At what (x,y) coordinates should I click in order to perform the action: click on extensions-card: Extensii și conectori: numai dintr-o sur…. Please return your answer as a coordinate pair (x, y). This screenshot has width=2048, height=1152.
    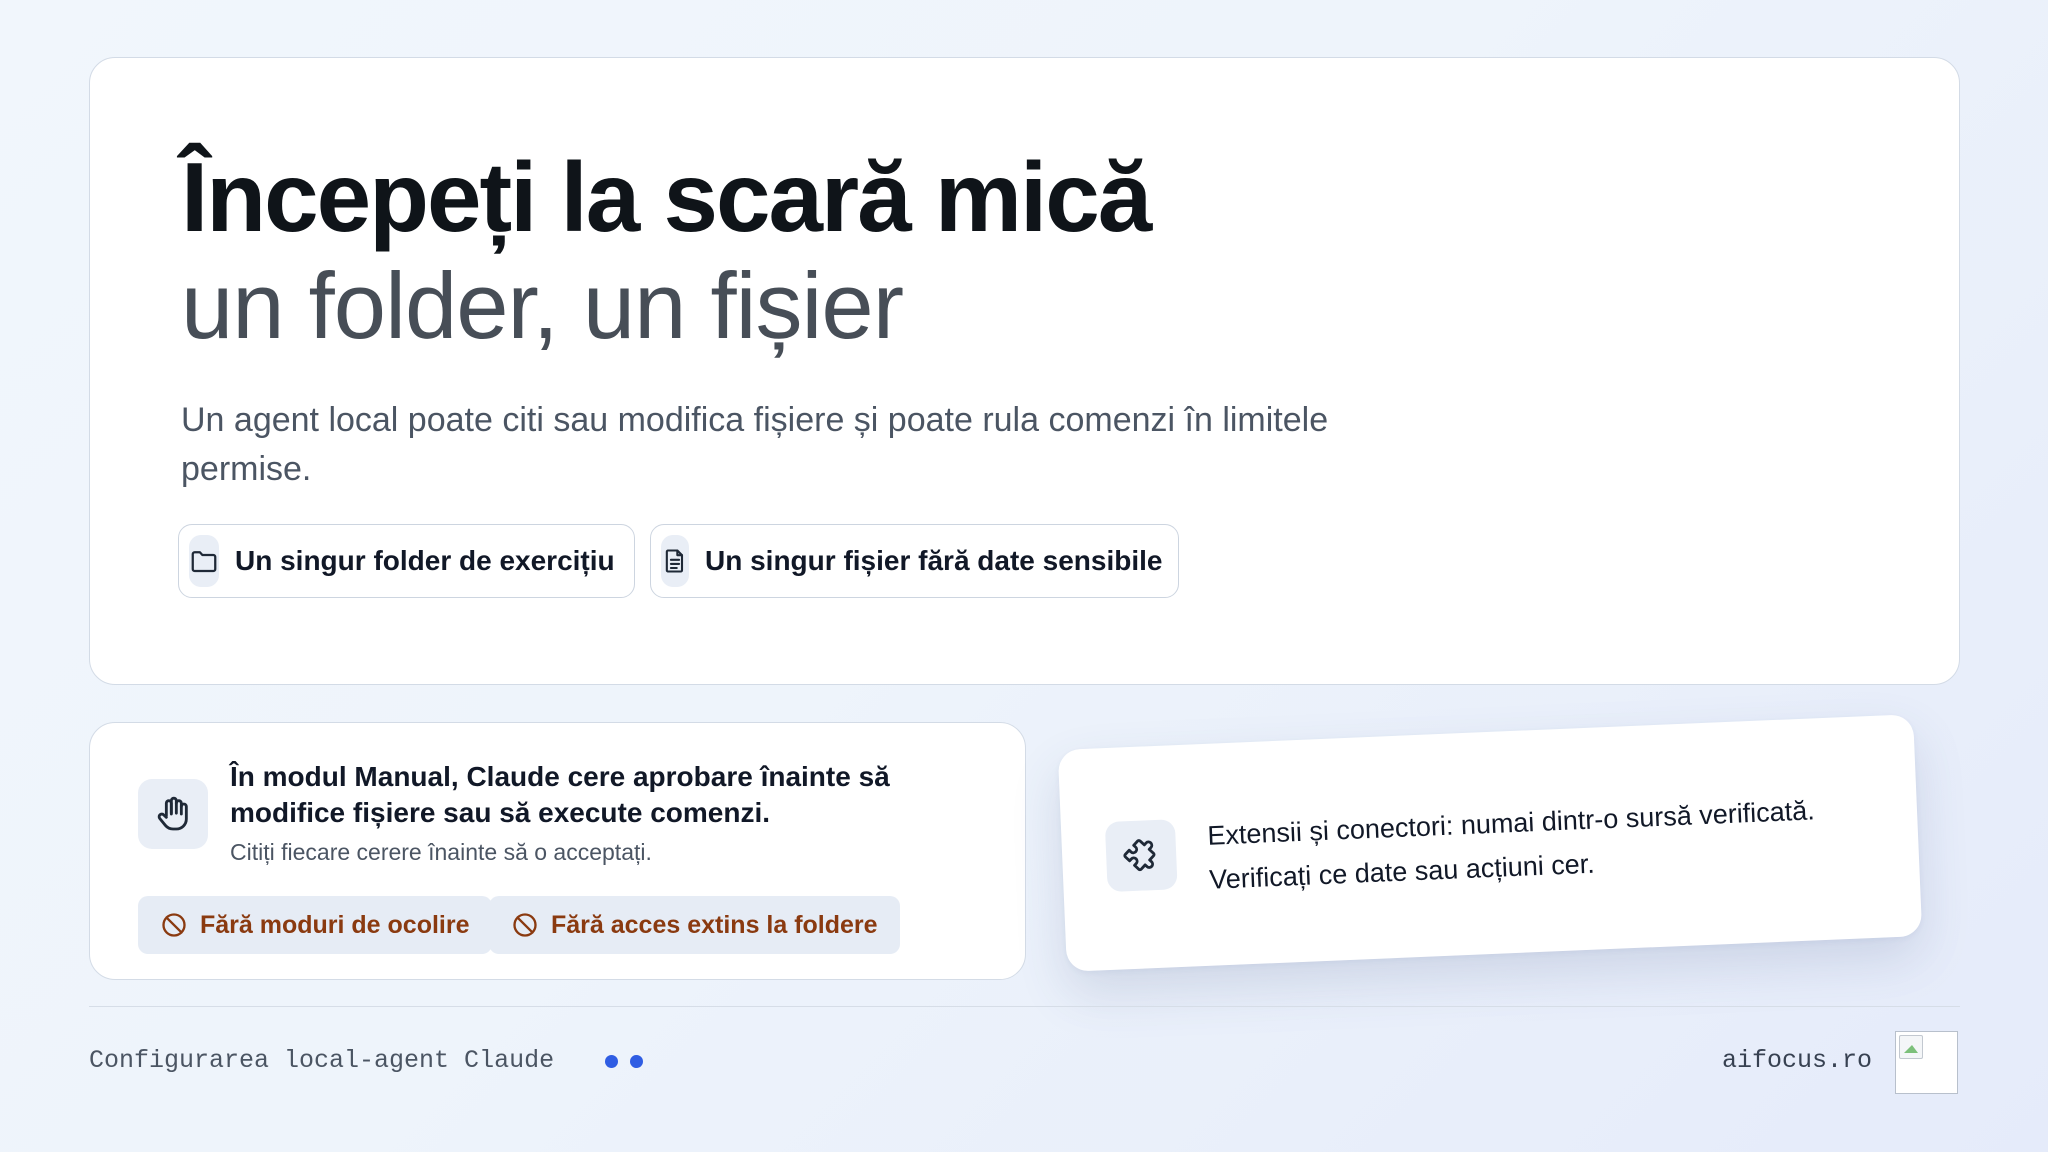
    Looking at the image, I should click on (1490, 843).